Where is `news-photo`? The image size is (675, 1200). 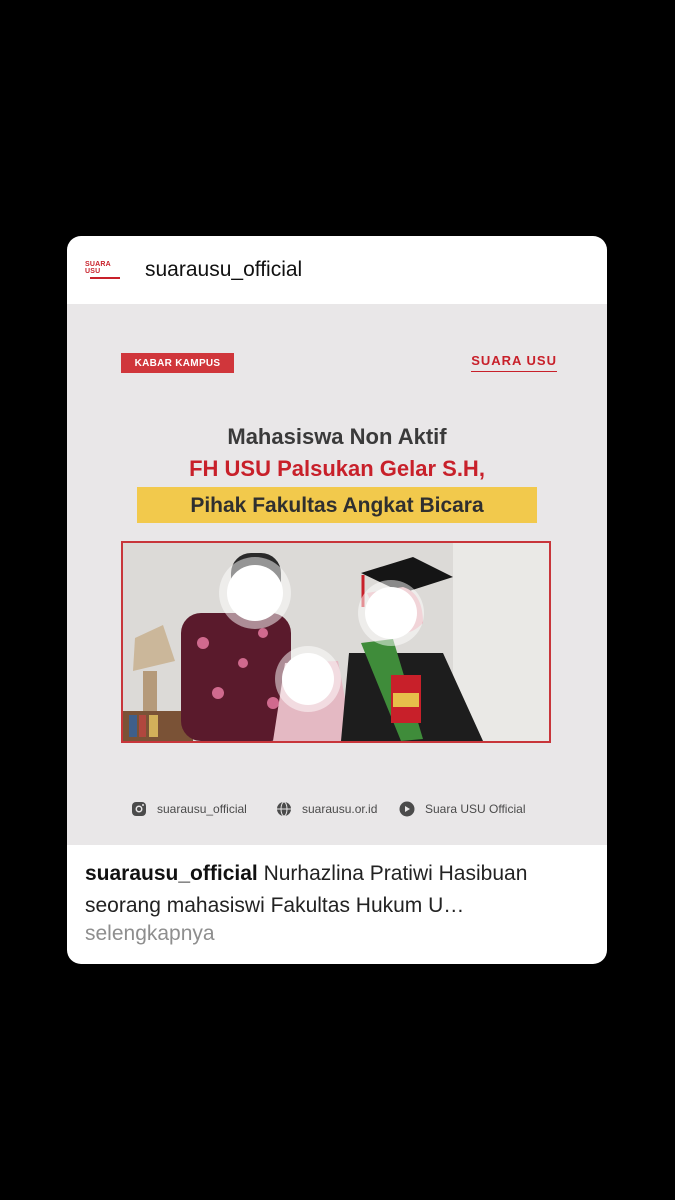 news-photo is located at coordinates (336, 642).